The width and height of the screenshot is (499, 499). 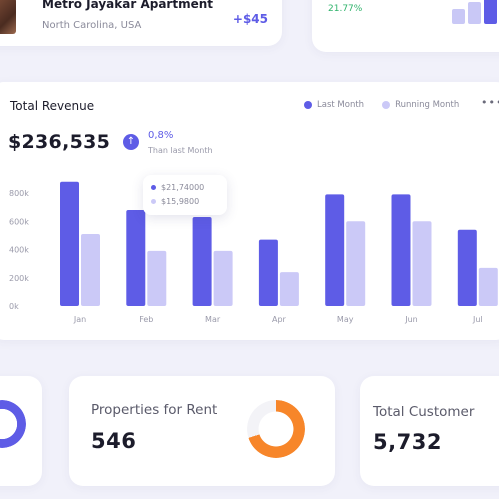 I want to click on tooltip-value: $15,9800, so click(x=180, y=201).